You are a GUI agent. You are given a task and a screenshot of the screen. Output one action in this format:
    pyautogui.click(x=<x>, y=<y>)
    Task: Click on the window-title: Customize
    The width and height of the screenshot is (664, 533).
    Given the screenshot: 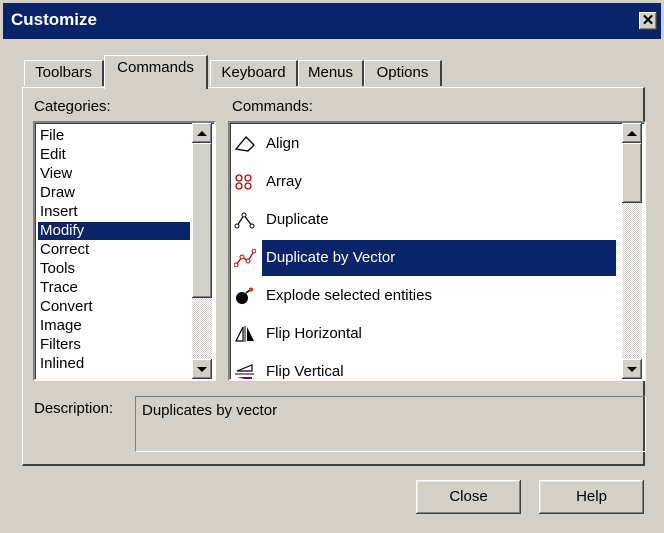 What is the action you would take?
    pyautogui.click(x=54, y=19)
    